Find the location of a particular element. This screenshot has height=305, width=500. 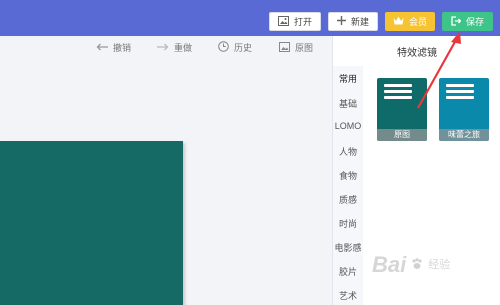

edit-toolbar: 撤销 重做 历史 原图 is located at coordinates (166, 48).